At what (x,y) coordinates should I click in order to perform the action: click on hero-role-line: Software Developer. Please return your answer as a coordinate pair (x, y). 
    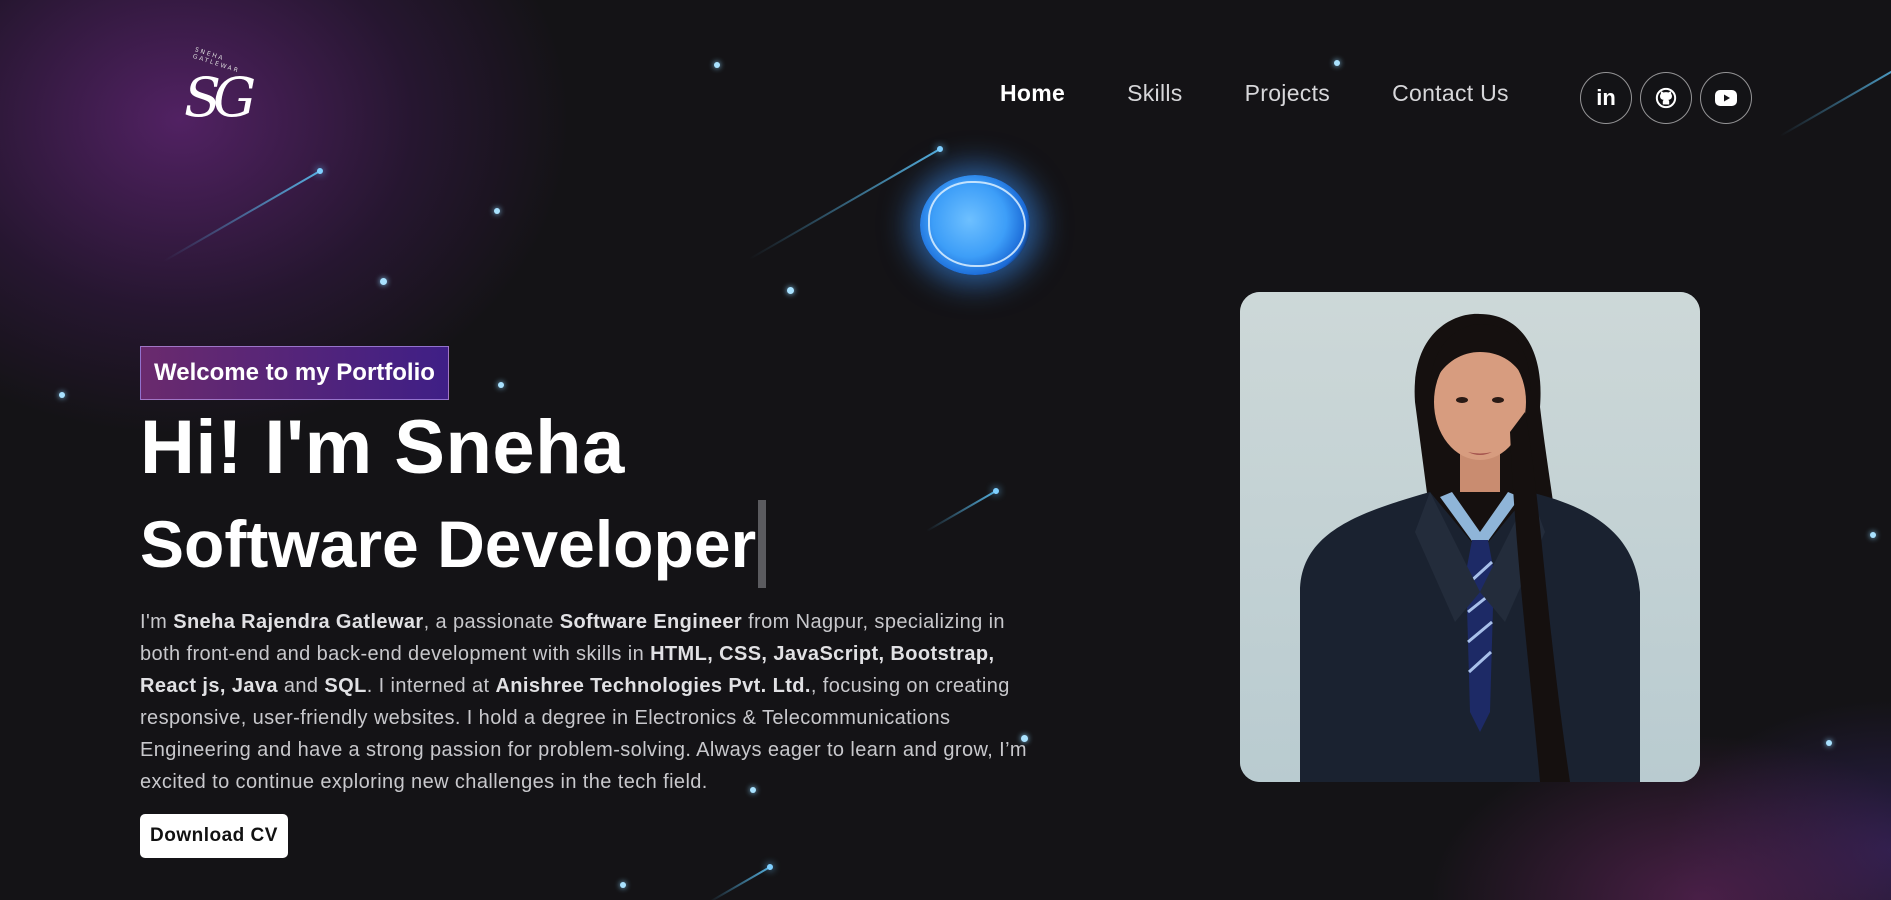
    Looking at the image, I should click on (590, 544).